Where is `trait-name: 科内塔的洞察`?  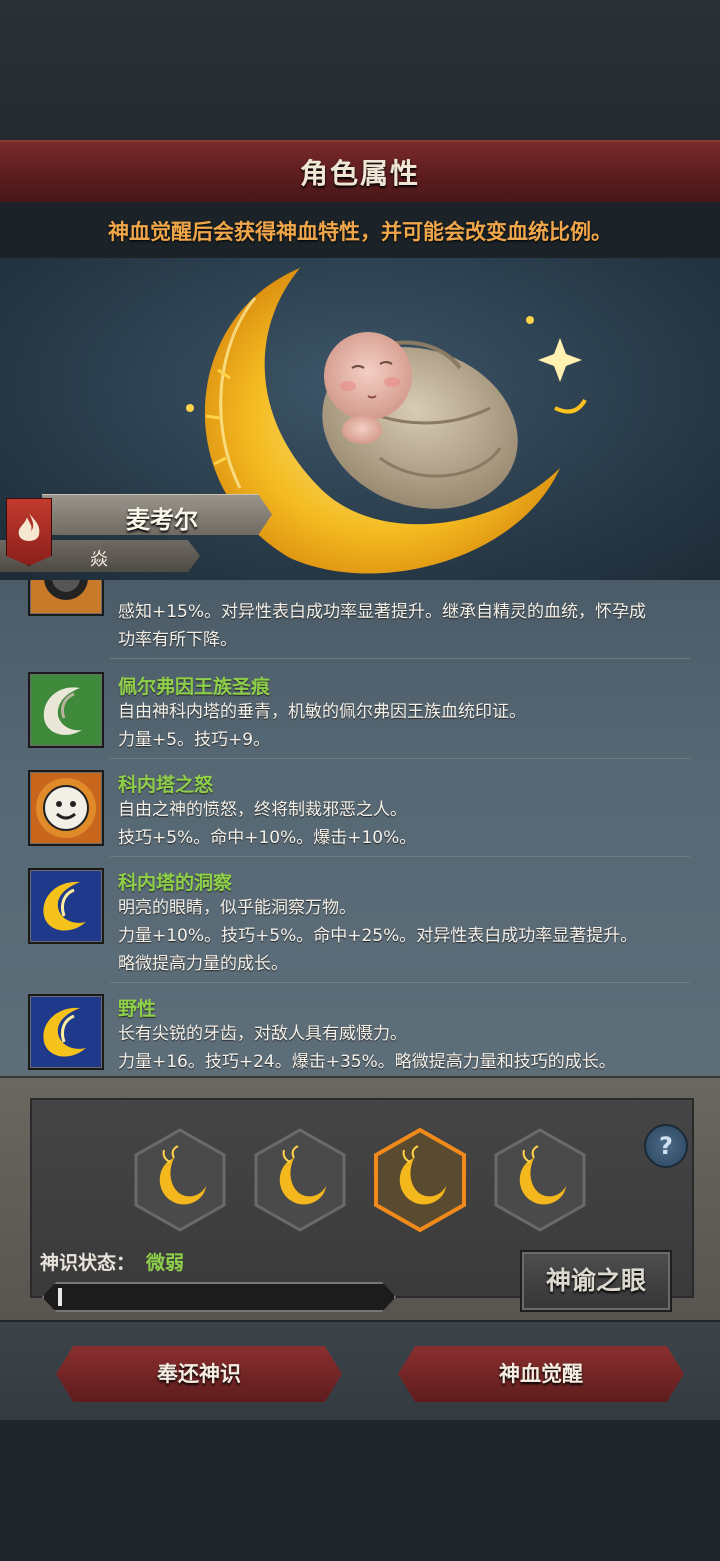 trait-name: 科内塔的洞察 is located at coordinates (175, 883).